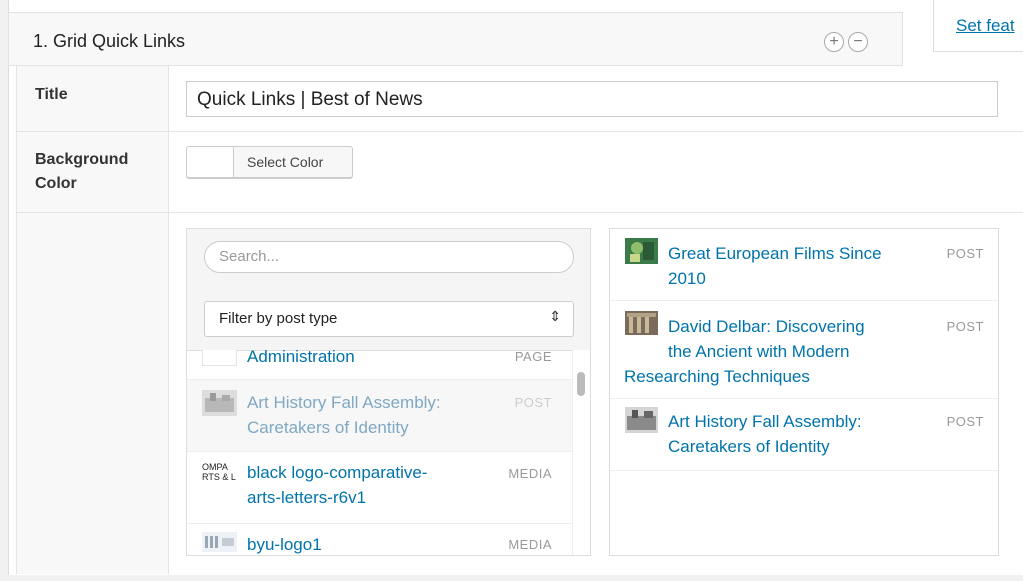 Image resolution: width=1023 pixels, height=581 pixels. Describe the element at coordinates (717, 376) in the screenshot. I see `selected-item-title-line3: Researching Techniques` at that location.